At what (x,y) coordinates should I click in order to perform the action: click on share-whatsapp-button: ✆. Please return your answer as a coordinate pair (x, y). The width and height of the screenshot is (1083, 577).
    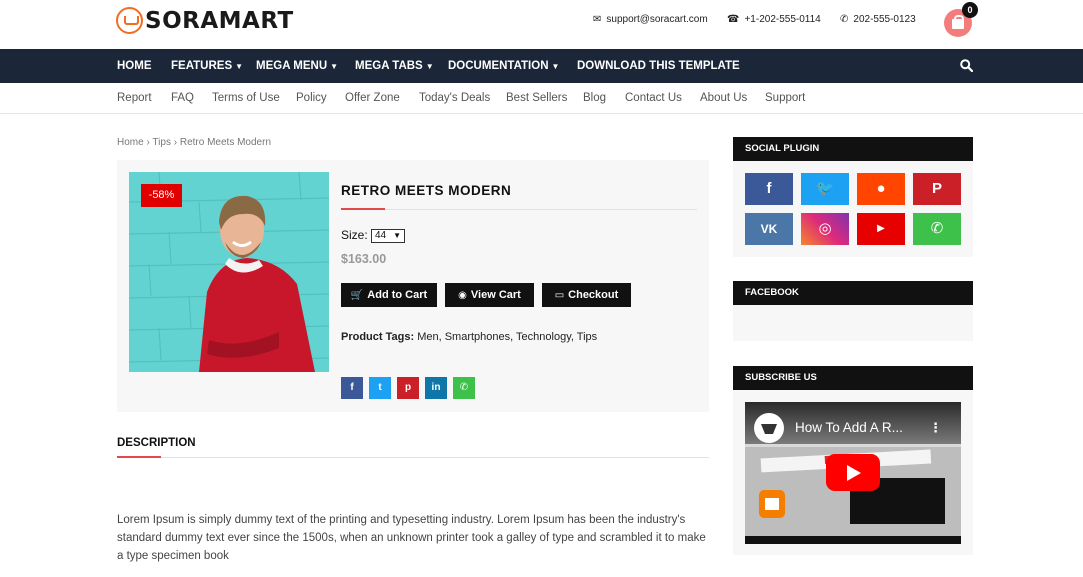
    Looking at the image, I should click on (464, 388).